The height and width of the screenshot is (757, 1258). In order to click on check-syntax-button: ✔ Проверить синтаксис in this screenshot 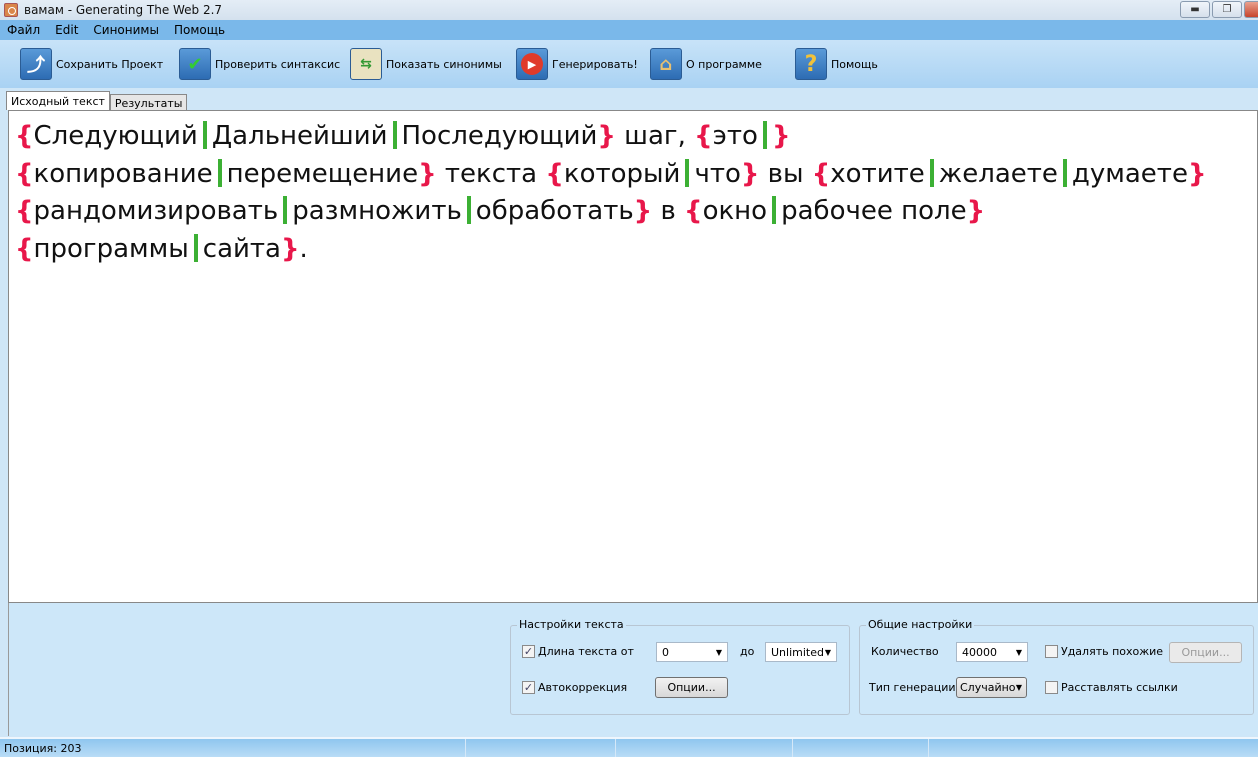, I will do `click(264, 64)`.